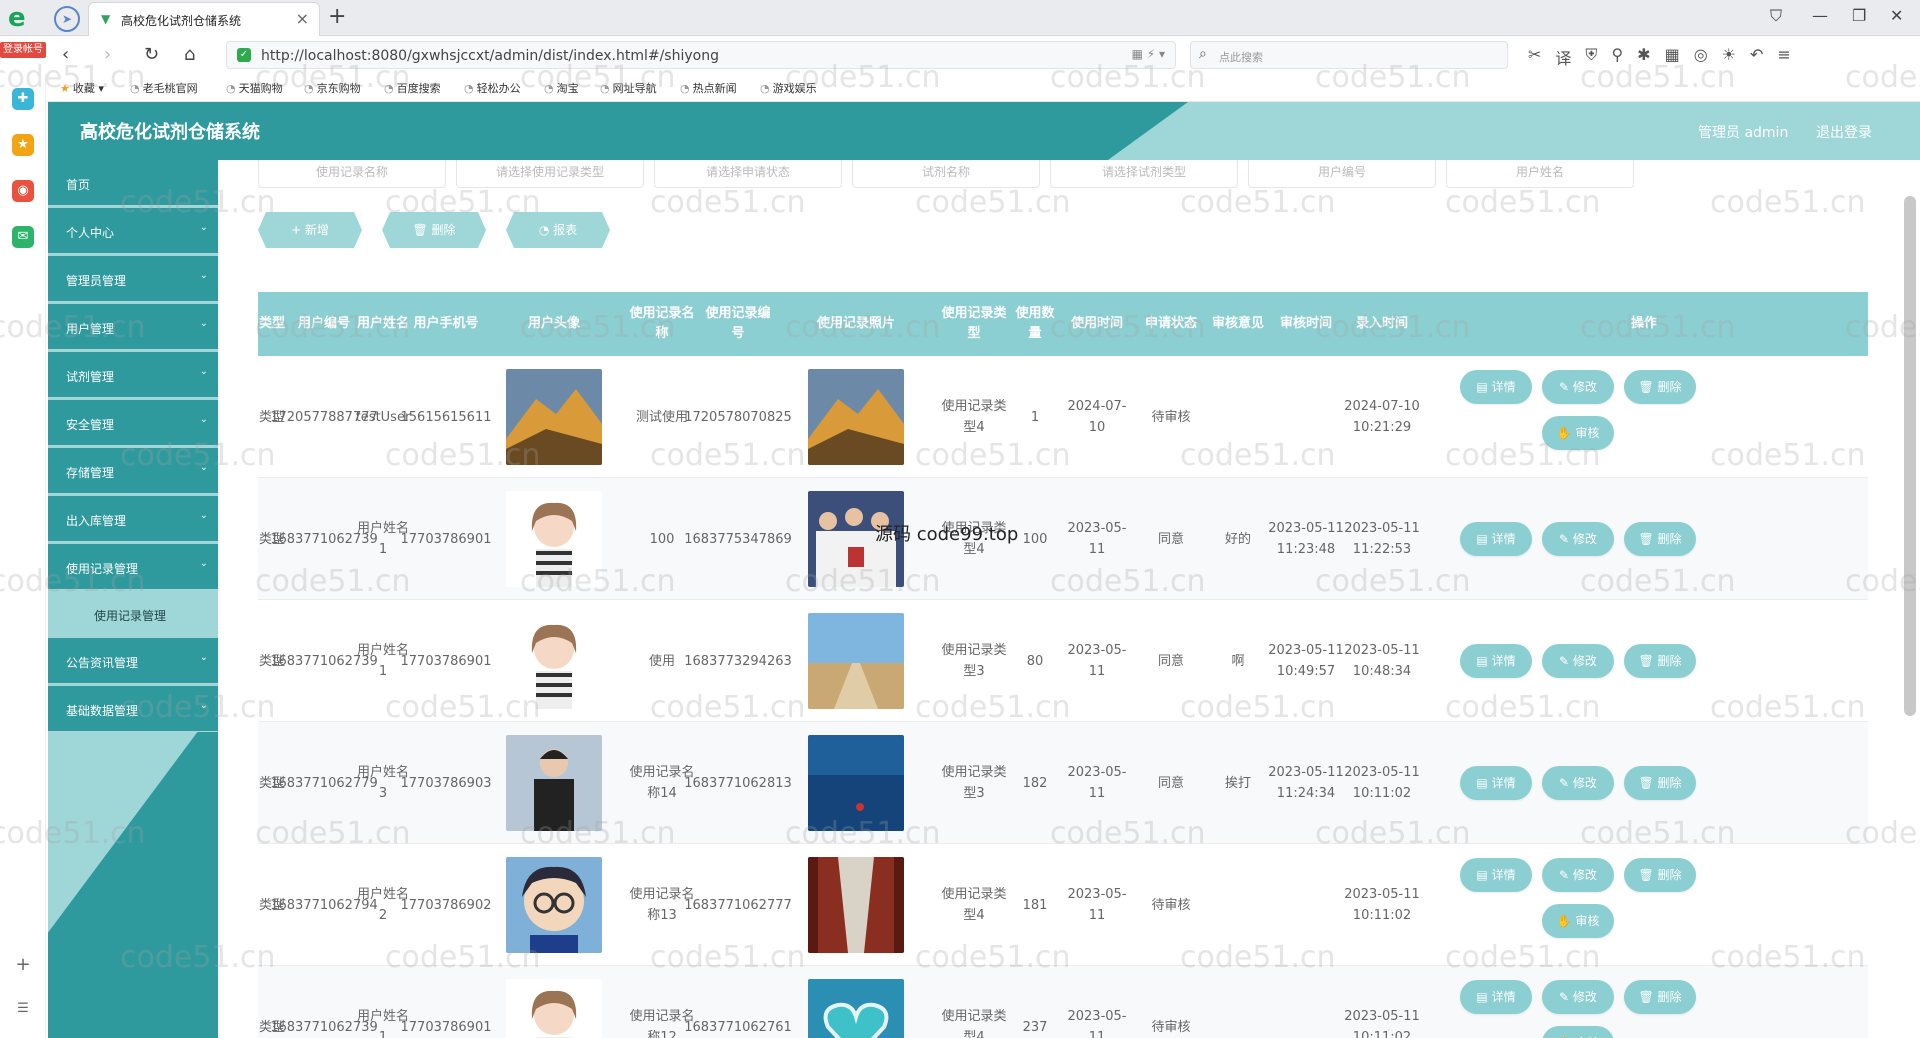 The height and width of the screenshot is (1038, 1920). What do you see at coordinates (133, 661) in the screenshot?
I see `sidebar-item: 公告资讯管理 ⌄` at bounding box center [133, 661].